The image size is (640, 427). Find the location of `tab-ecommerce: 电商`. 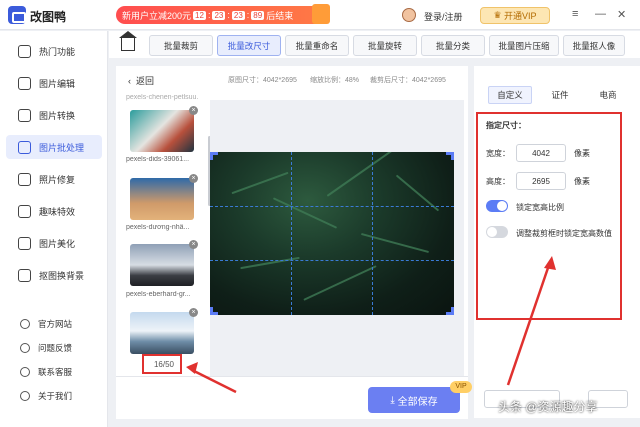

tab-ecommerce: 电商 is located at coordinates (608, 95).